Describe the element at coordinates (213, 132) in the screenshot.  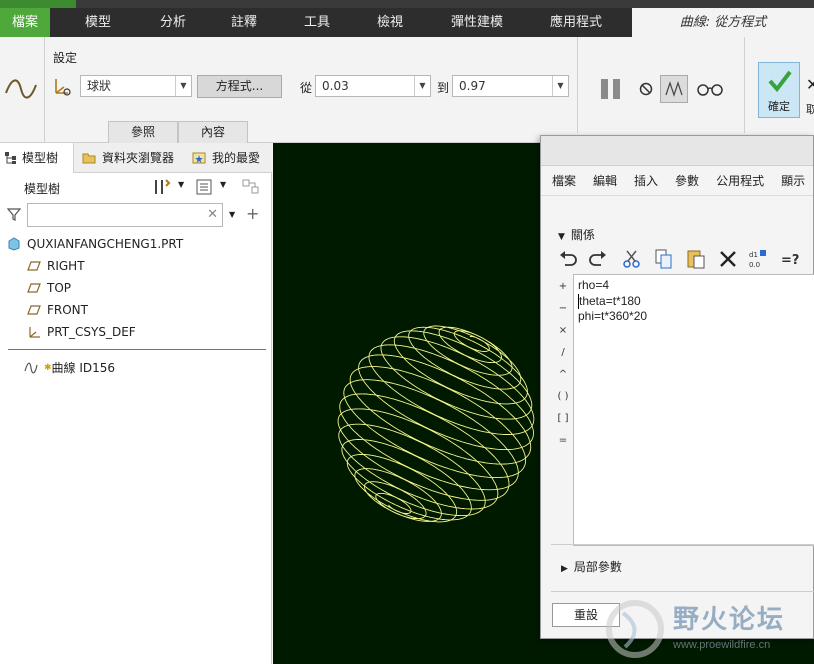
I see `tab-properties: 內容` at that location.